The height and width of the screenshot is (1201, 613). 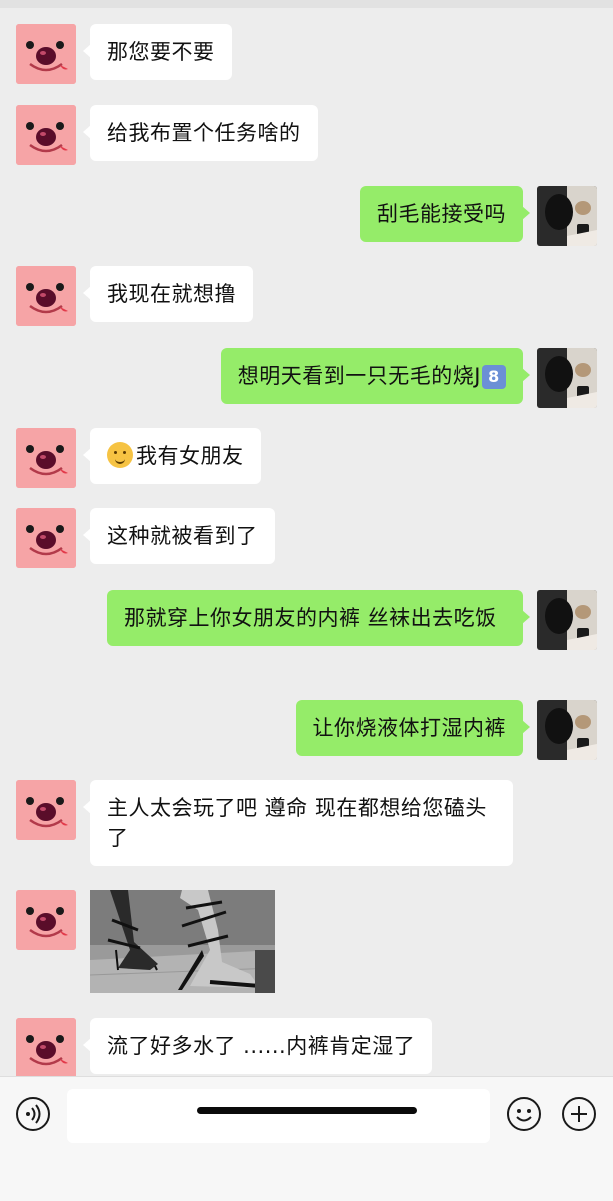 I want to click on message-input, so click(x=278, y=1116).